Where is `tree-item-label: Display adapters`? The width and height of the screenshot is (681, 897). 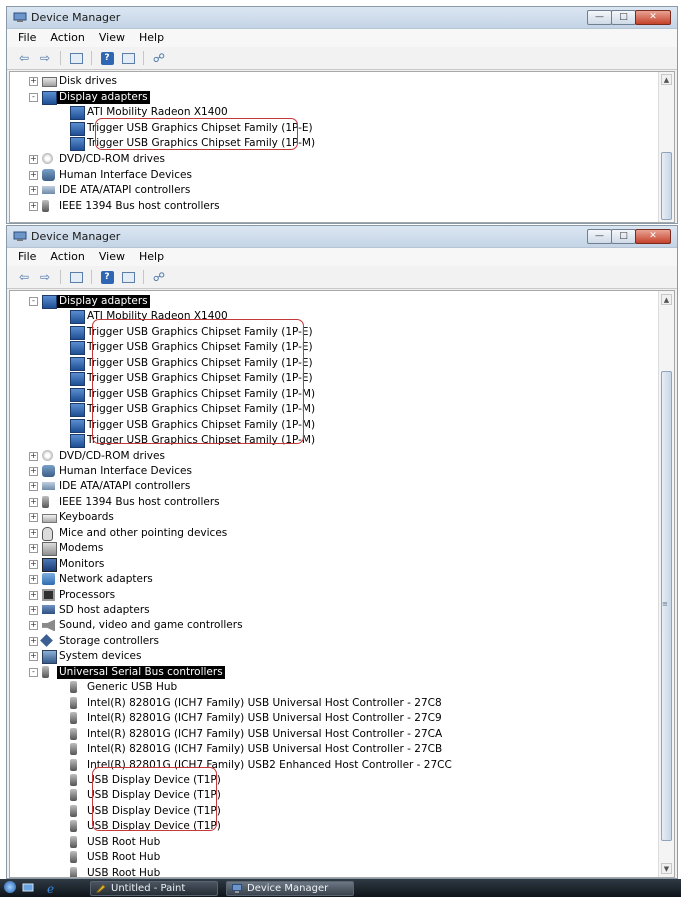 tree-item-label: Display adapters is located at coordinates (103, 97).